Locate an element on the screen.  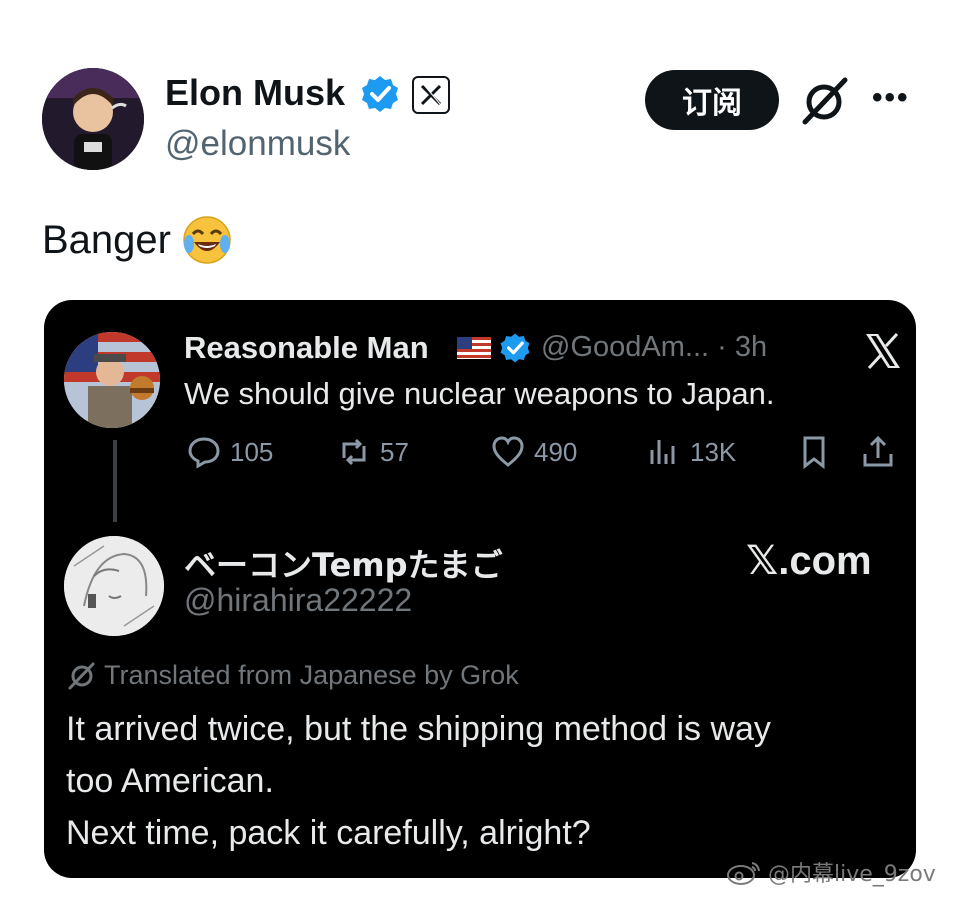
verified-badge-icon is located at coordinates (380, 94).